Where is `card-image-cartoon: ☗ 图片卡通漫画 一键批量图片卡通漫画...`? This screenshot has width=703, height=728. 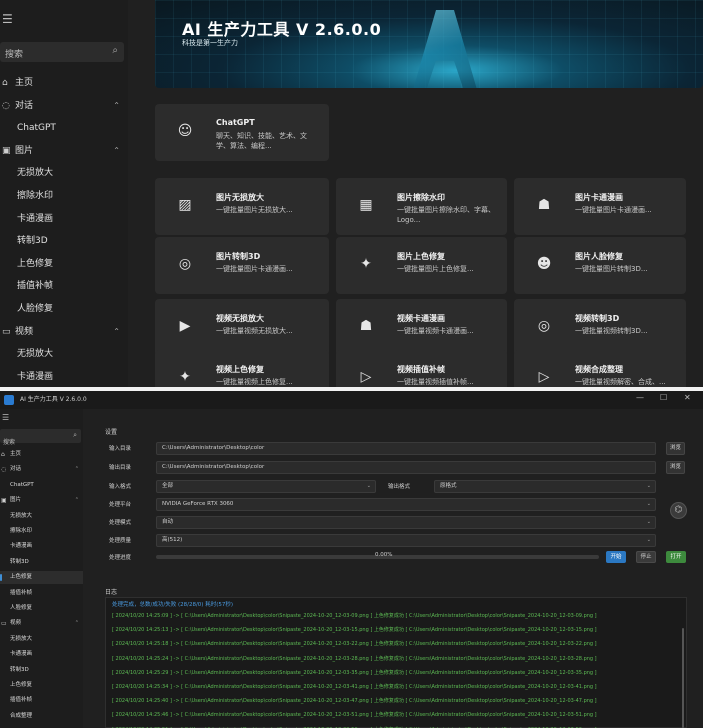
card-image-cartoon: ☗ 图片卡通漫画 一键批量图片卡通漫画... is located at coordinates (600, 206).